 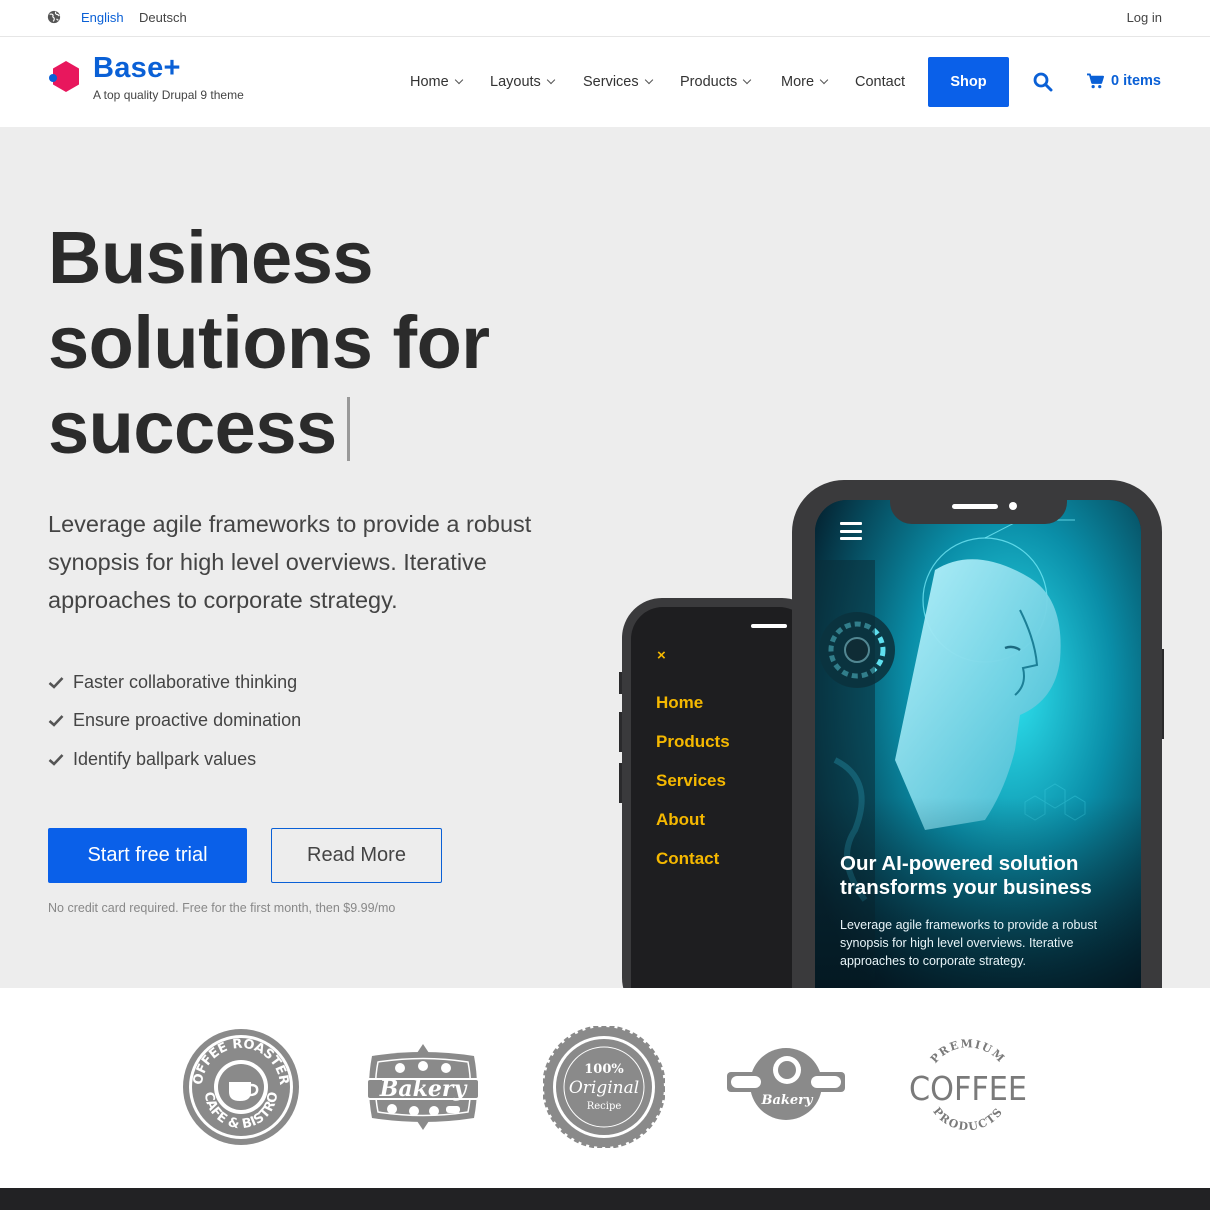 I want to click on logo-text: Original, so click(x=604, y=1088).